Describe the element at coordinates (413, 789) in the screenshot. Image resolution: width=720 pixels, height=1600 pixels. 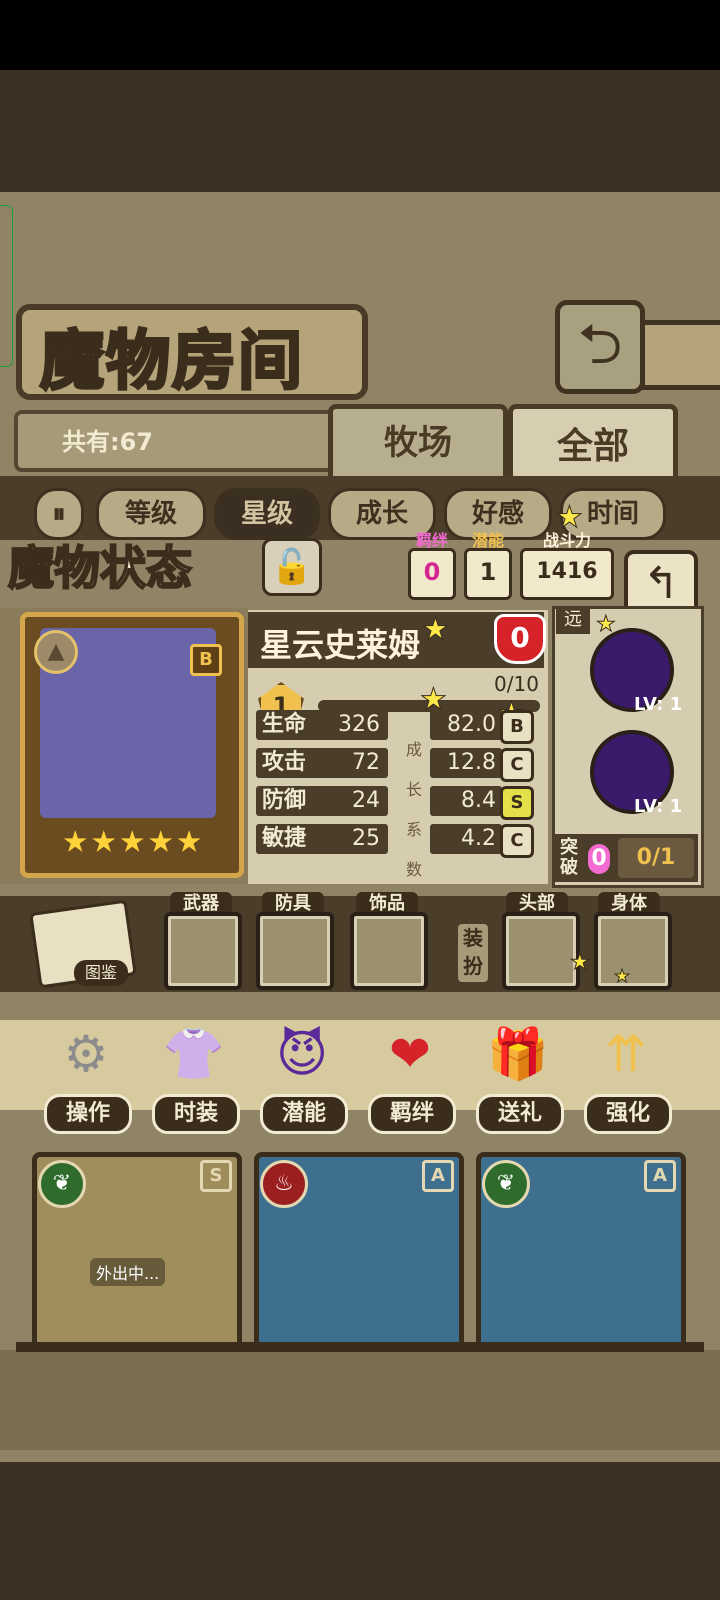
I see `growth-char: 长` at that location.